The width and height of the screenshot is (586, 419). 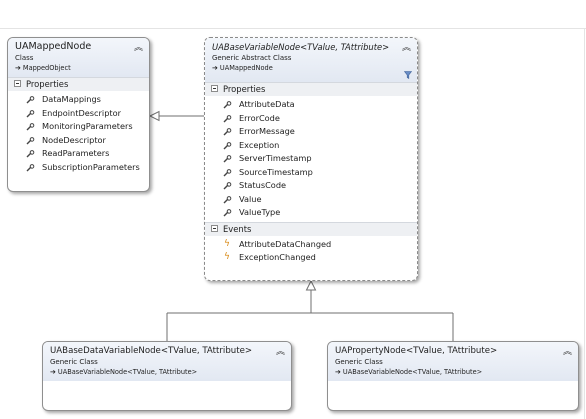 I want to click on property-item: NodeDescriptor, so click(x=78, y=141).